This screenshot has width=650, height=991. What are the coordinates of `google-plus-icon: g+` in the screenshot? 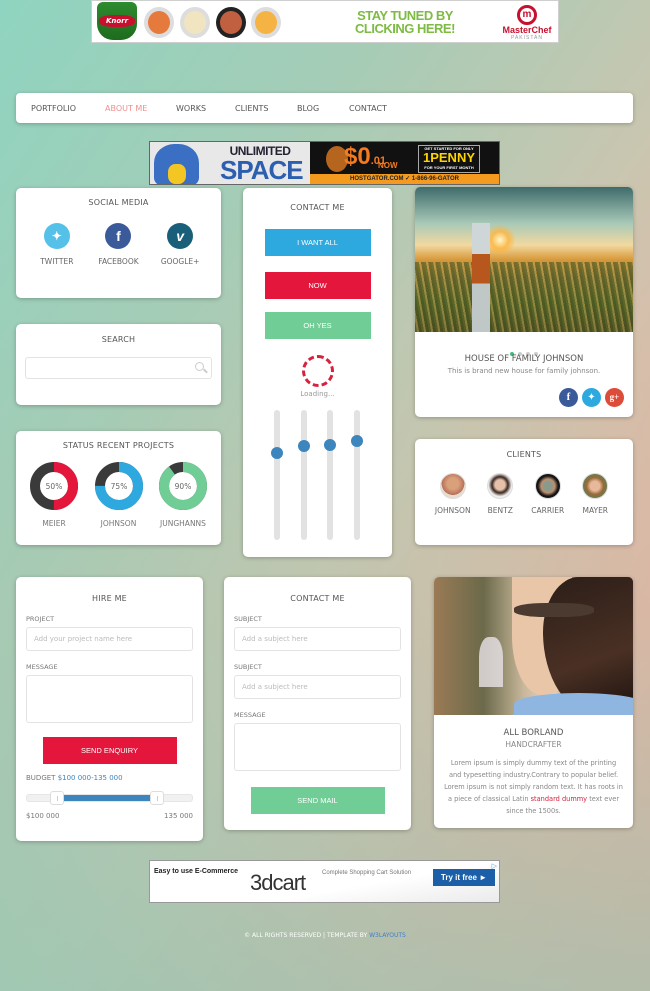 It's located at (614, 397).